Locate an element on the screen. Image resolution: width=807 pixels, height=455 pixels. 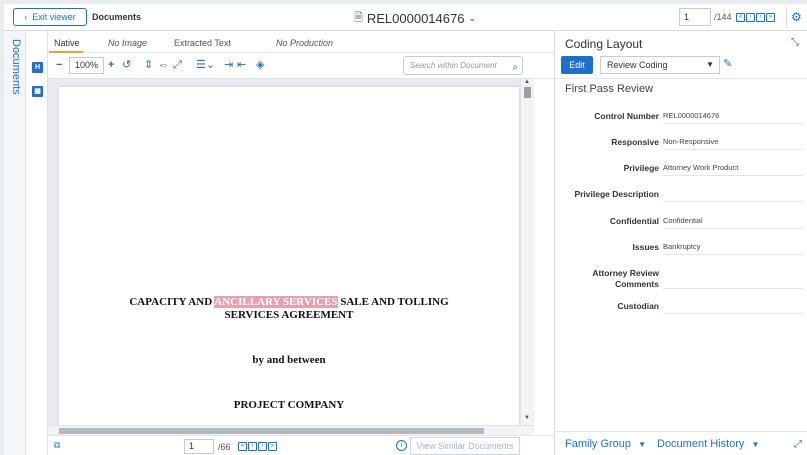
scroll-thumb is located at coordinates (527, 92).